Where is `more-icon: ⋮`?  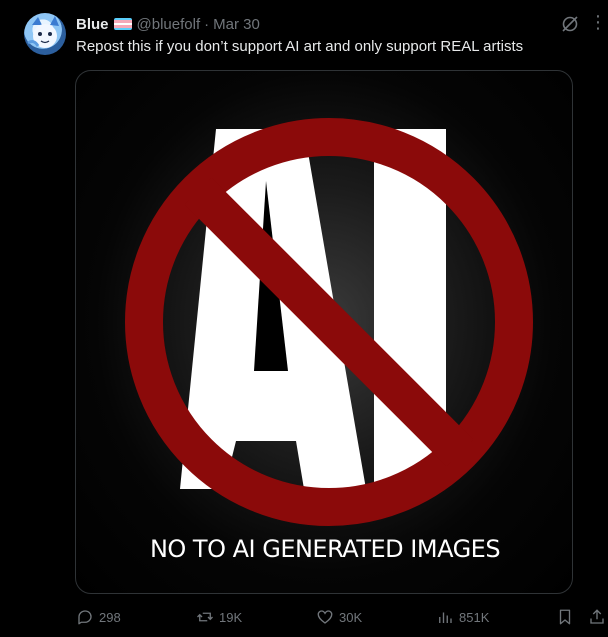
more-icon: ⋮ is located at coordinates (598, 22).